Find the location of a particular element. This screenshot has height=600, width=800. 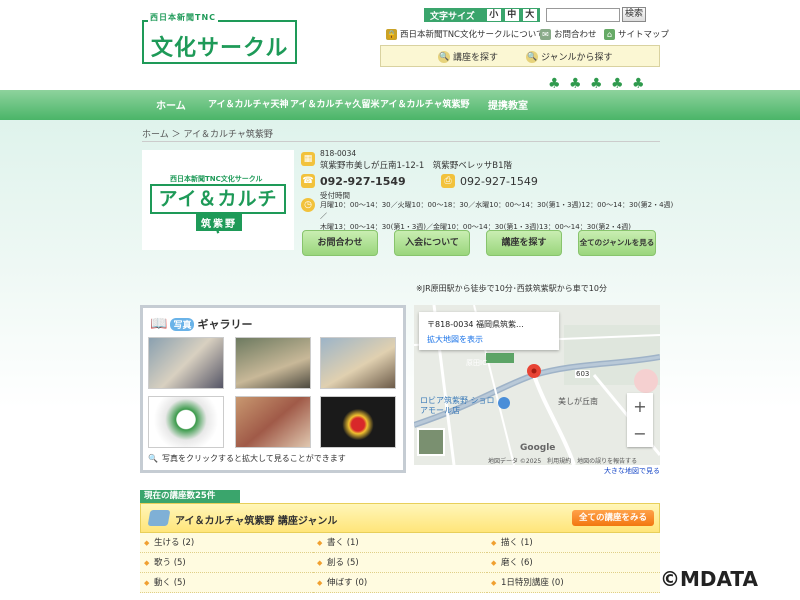

school-logo-sub: 筑紫野 is located at coordinates (219, 222).